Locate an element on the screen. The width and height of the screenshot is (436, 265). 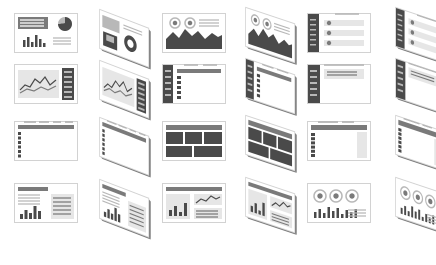
side-panel is located at coordinates (362, 145).